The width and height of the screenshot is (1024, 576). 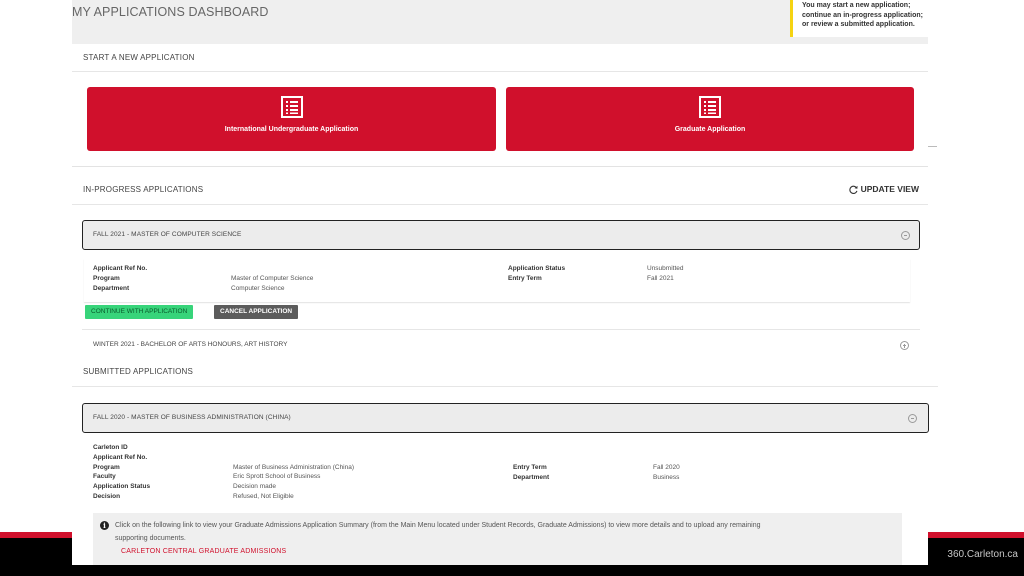 What do you see at coordinates (138, 371) in the screenshot?
I see `submitted-label: SUBMITTED APPLICATIONS` at bounding box center [138, 371].